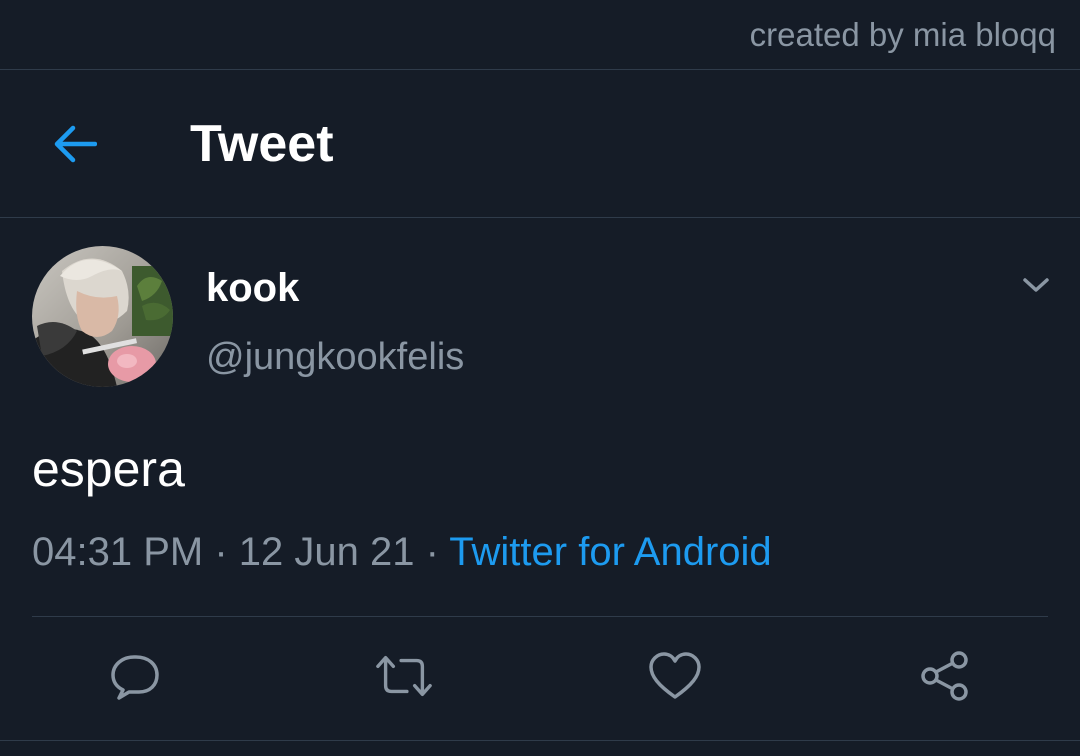 This screenshot has height=756, width=1080. I want to click on share-icon, so click(944, 676).